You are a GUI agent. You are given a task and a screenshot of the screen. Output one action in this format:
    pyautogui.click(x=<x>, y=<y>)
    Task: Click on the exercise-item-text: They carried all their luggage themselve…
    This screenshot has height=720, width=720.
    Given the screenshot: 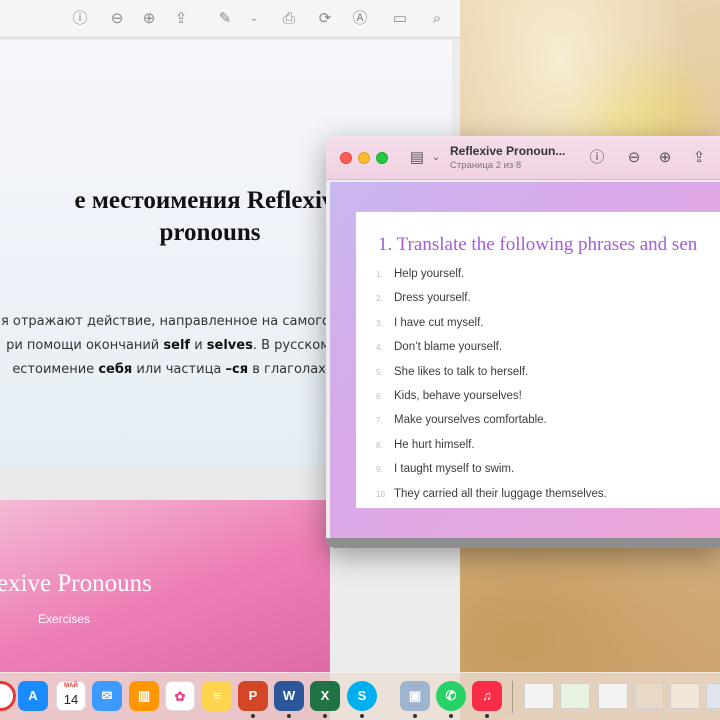 What is the action you would take?
    pyautogui.click(x=500, y=493)
    